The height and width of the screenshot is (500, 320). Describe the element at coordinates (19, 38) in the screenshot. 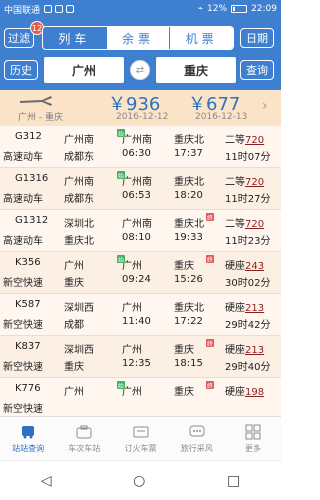

I see `filter-button: 过滤` at that location.